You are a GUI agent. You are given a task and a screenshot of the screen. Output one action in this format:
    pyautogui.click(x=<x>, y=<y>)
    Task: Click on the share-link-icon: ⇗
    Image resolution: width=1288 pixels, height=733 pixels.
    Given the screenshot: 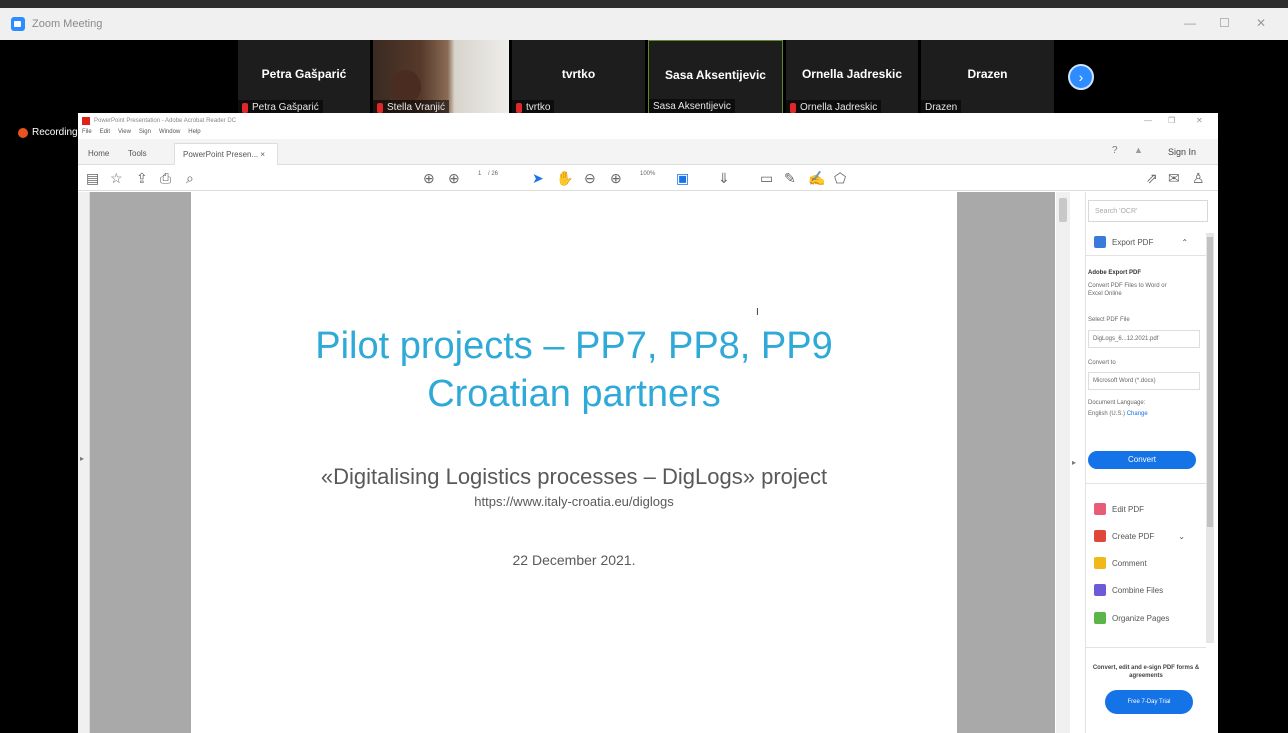 What is the action you would take?
    pyautogui.click(x=1152, y=178)
    